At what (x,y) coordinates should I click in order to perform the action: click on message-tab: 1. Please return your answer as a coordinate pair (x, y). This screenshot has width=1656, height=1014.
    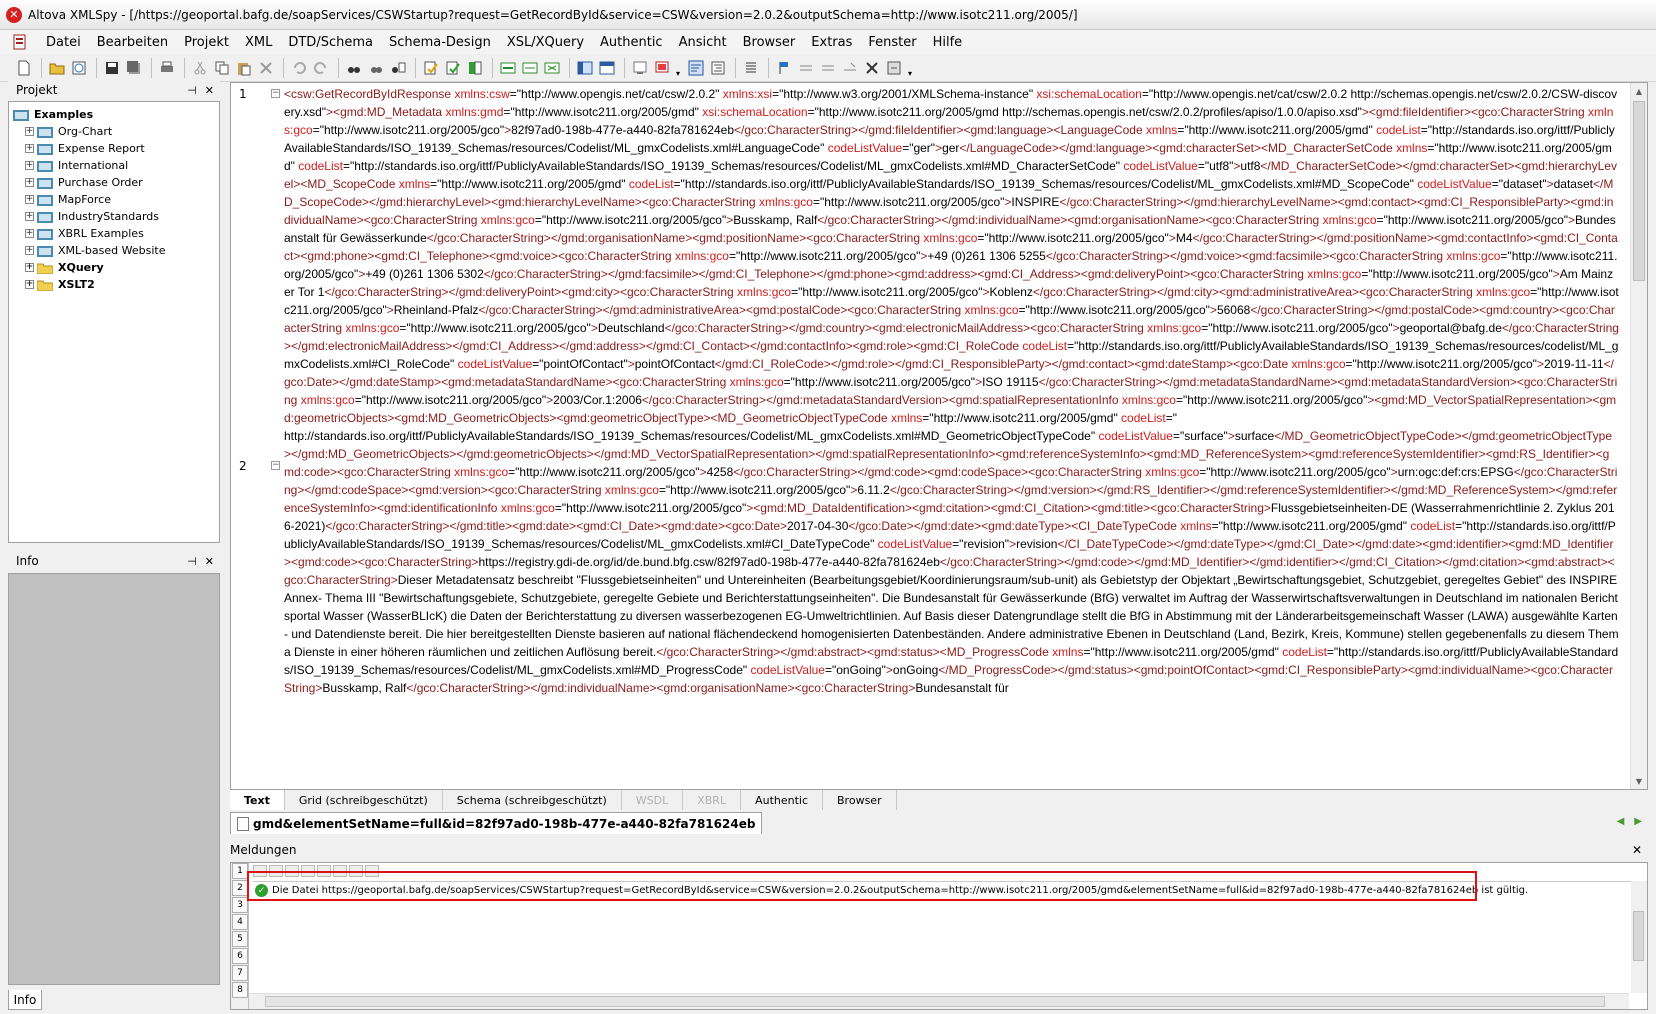
    Looking at the image, I should click on (240, 871).